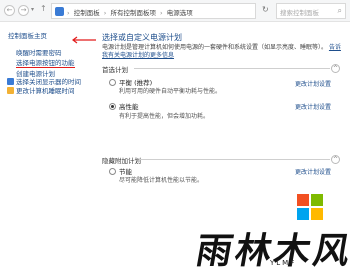  What do you see at coordinates (27, 35) in the screenshot?
I see `sidebar-home-link: 控制面板主页` at bounding box center [27, 35].